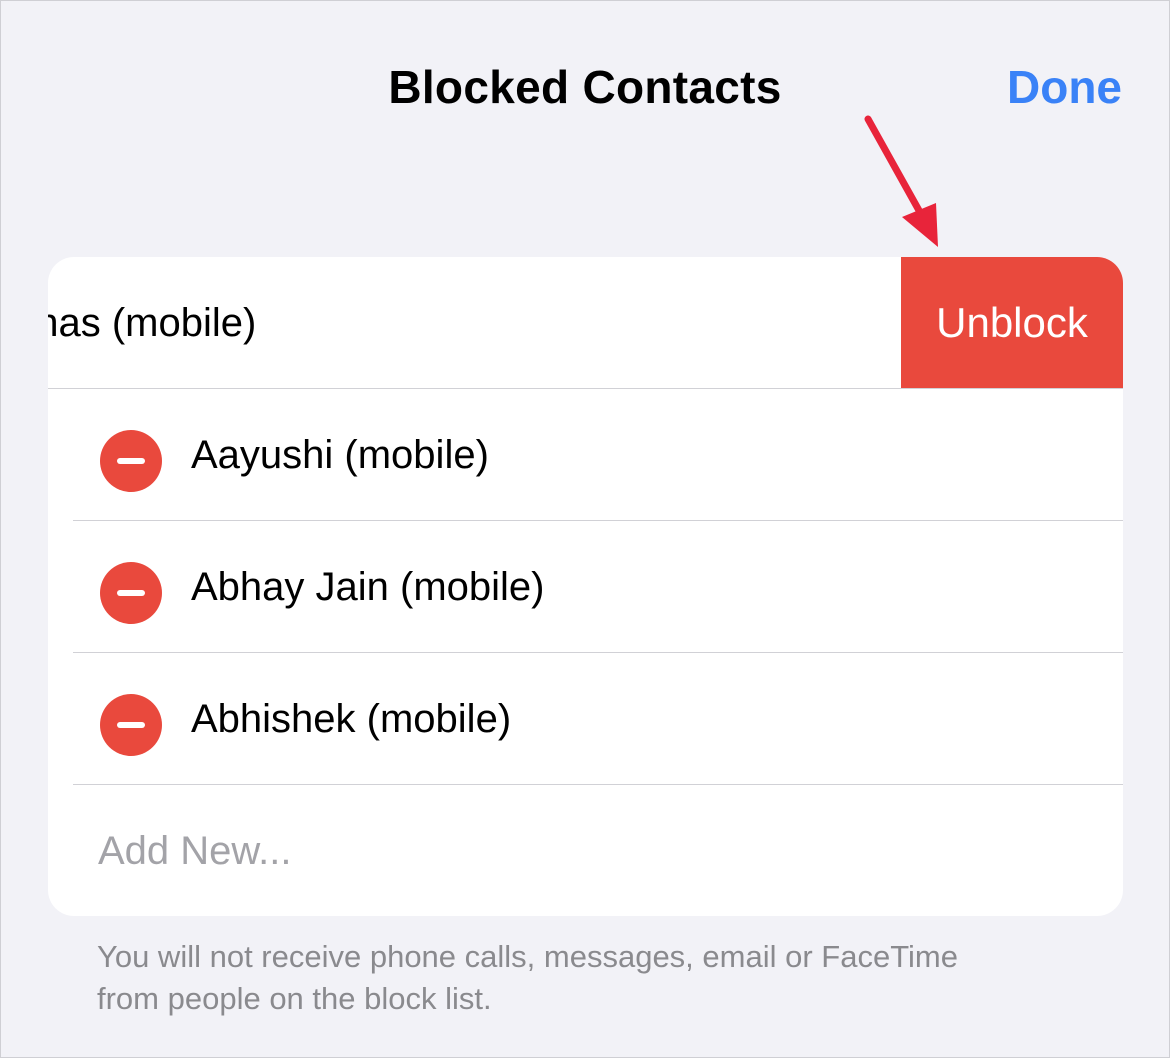  What do you see at coordinates (585, 719) in the screenshot?
I see `contact-row-abhishek: Abhishek (mobile)` at bounding box center [585, 719].